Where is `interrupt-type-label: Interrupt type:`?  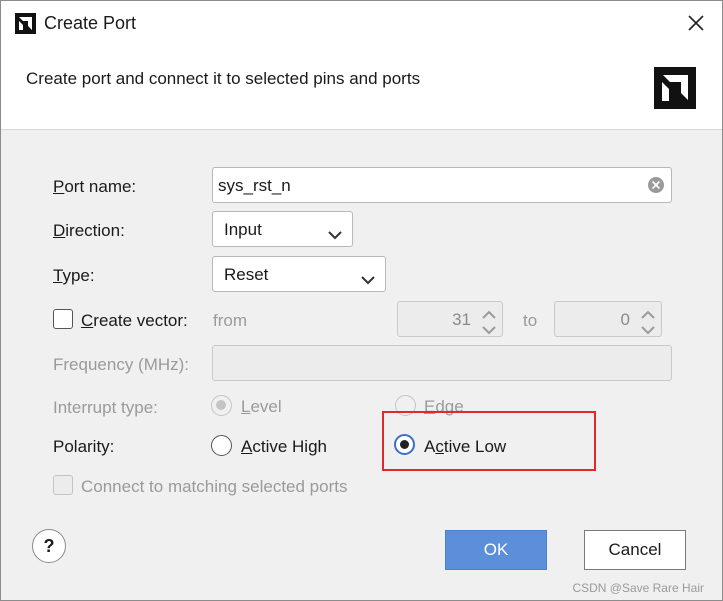 interrupt-type-label: Interrupt type: is located at coordinates (105, 407).